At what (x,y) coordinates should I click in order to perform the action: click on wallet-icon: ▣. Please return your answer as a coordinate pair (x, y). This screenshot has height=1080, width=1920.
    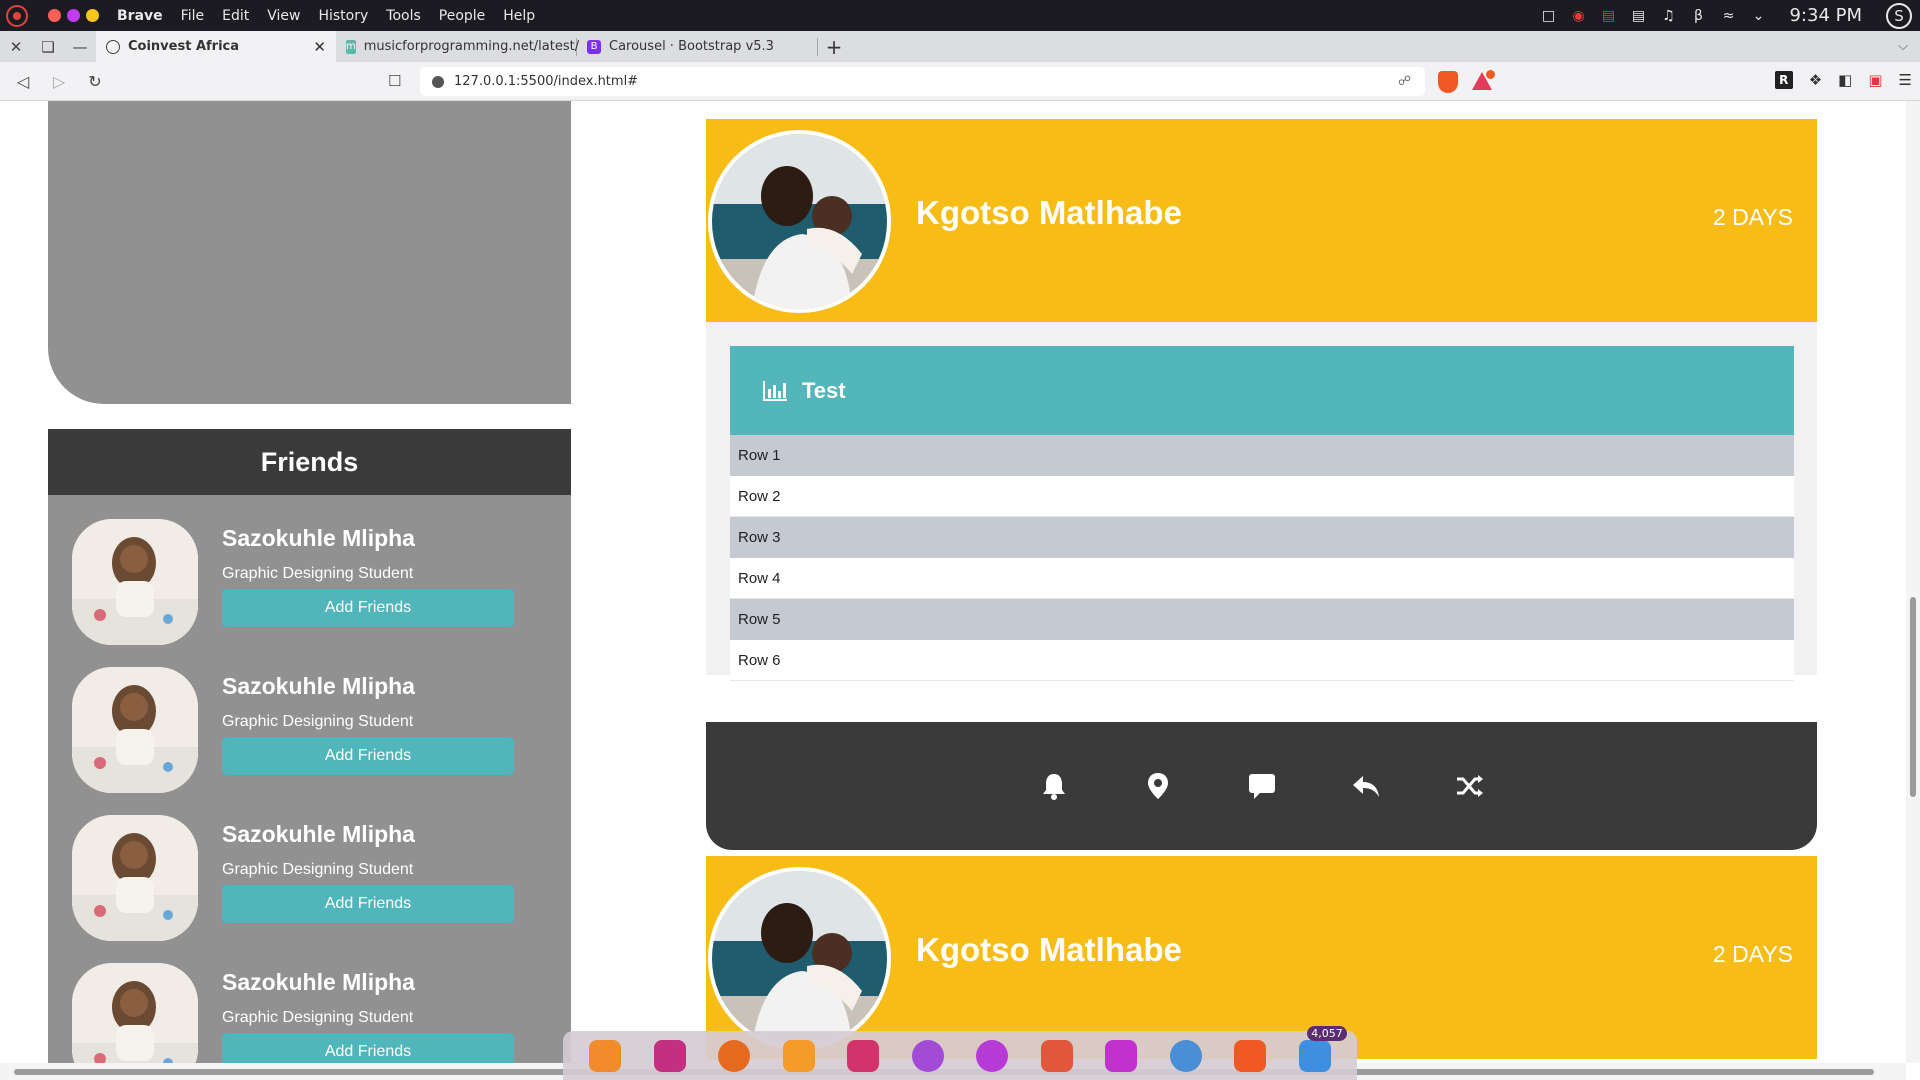
    Looking at the image, I should click on (1875, 80).